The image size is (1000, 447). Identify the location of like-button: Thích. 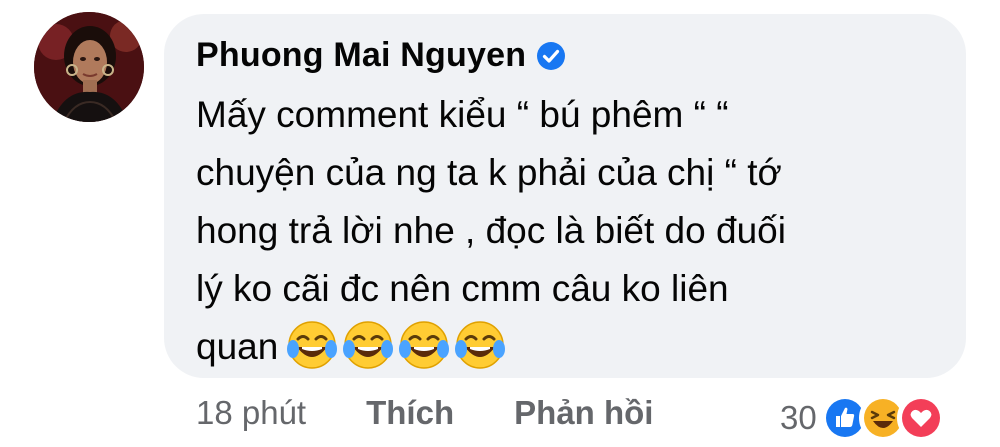
(410, 413).